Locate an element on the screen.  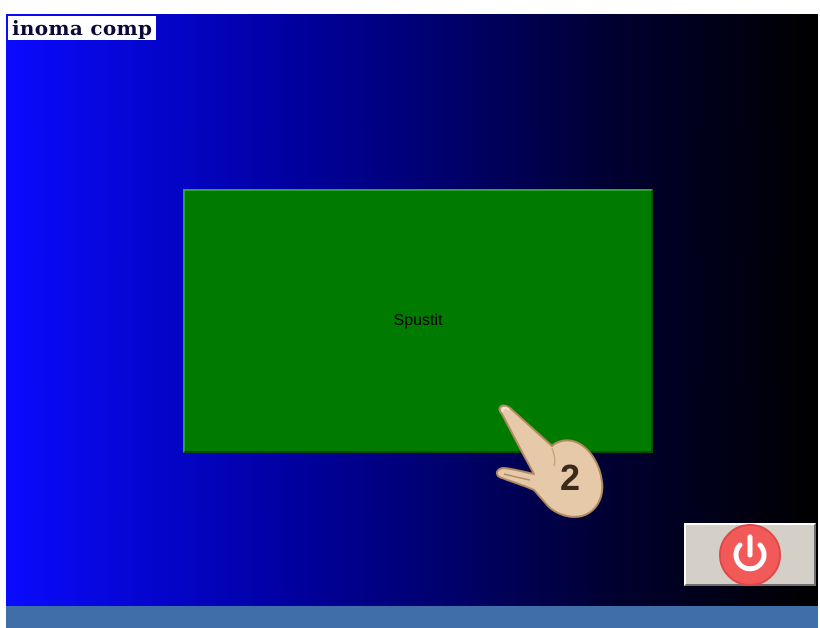
tap-hand-icon: 2 is located at coordinates (550, 461).